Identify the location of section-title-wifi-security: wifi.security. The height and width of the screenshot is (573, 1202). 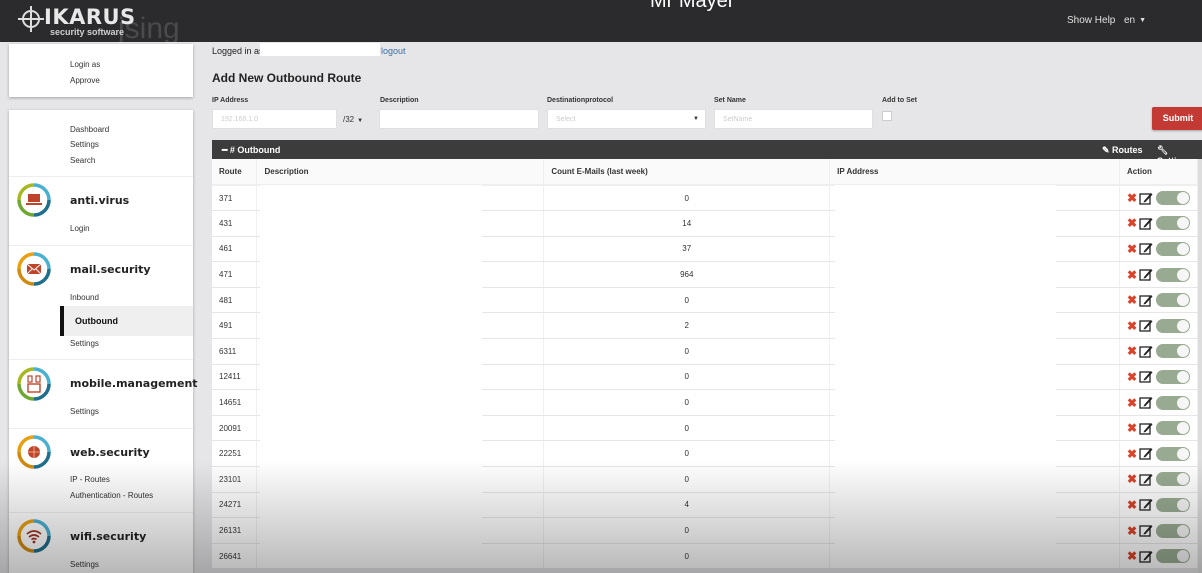
(108, 536).